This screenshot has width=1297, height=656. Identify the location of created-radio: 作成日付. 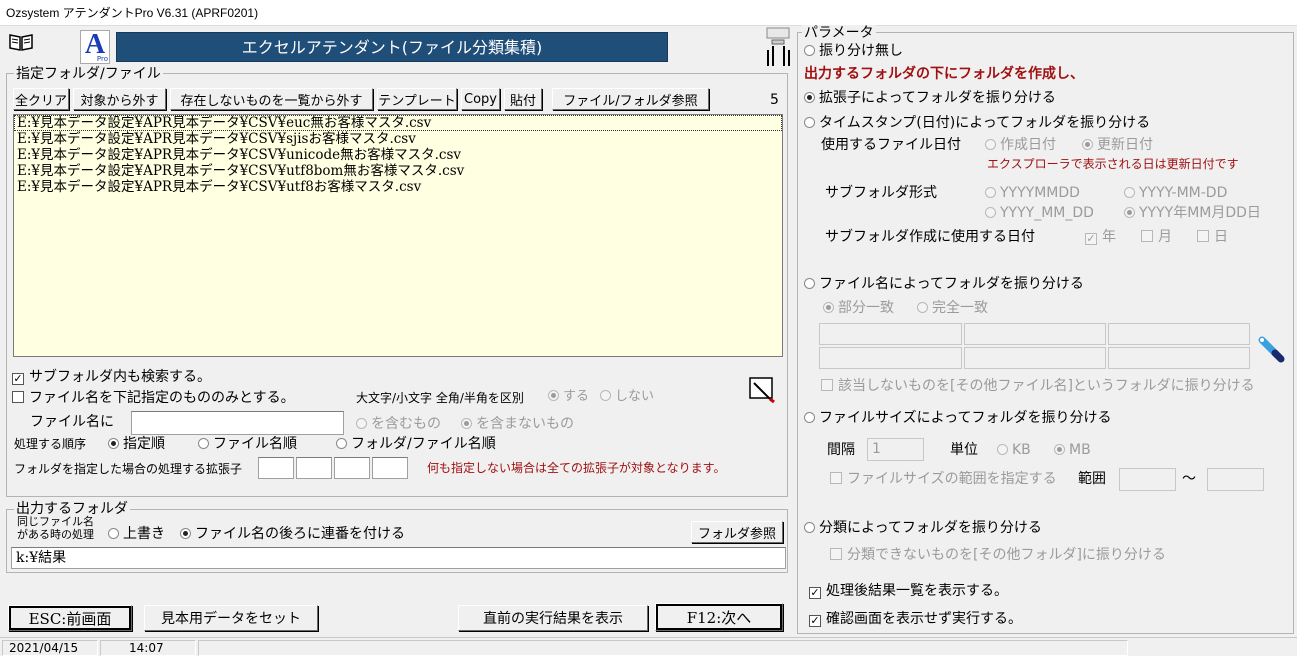
(1020, 145).